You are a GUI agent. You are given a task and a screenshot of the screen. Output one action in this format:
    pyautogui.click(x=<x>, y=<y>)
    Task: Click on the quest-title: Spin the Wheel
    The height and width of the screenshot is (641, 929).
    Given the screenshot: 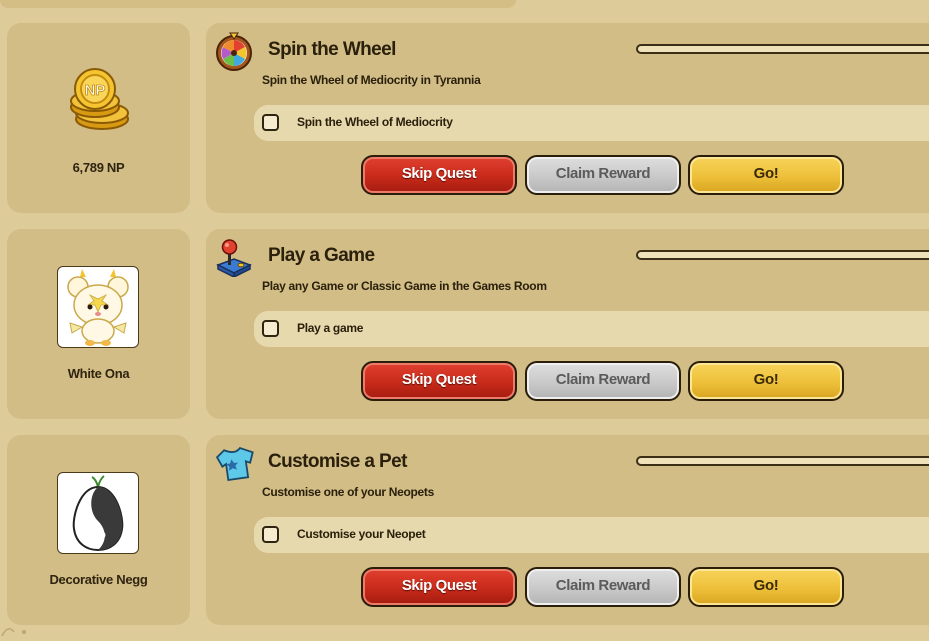 What is the action you would take?
    pyautogui.click(x=332, y=49)
    